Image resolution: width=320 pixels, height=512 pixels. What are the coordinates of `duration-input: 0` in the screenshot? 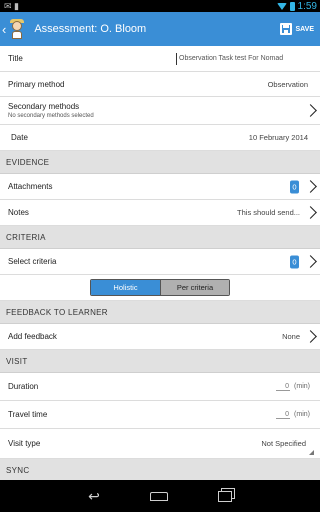 It's located at (283, 387).